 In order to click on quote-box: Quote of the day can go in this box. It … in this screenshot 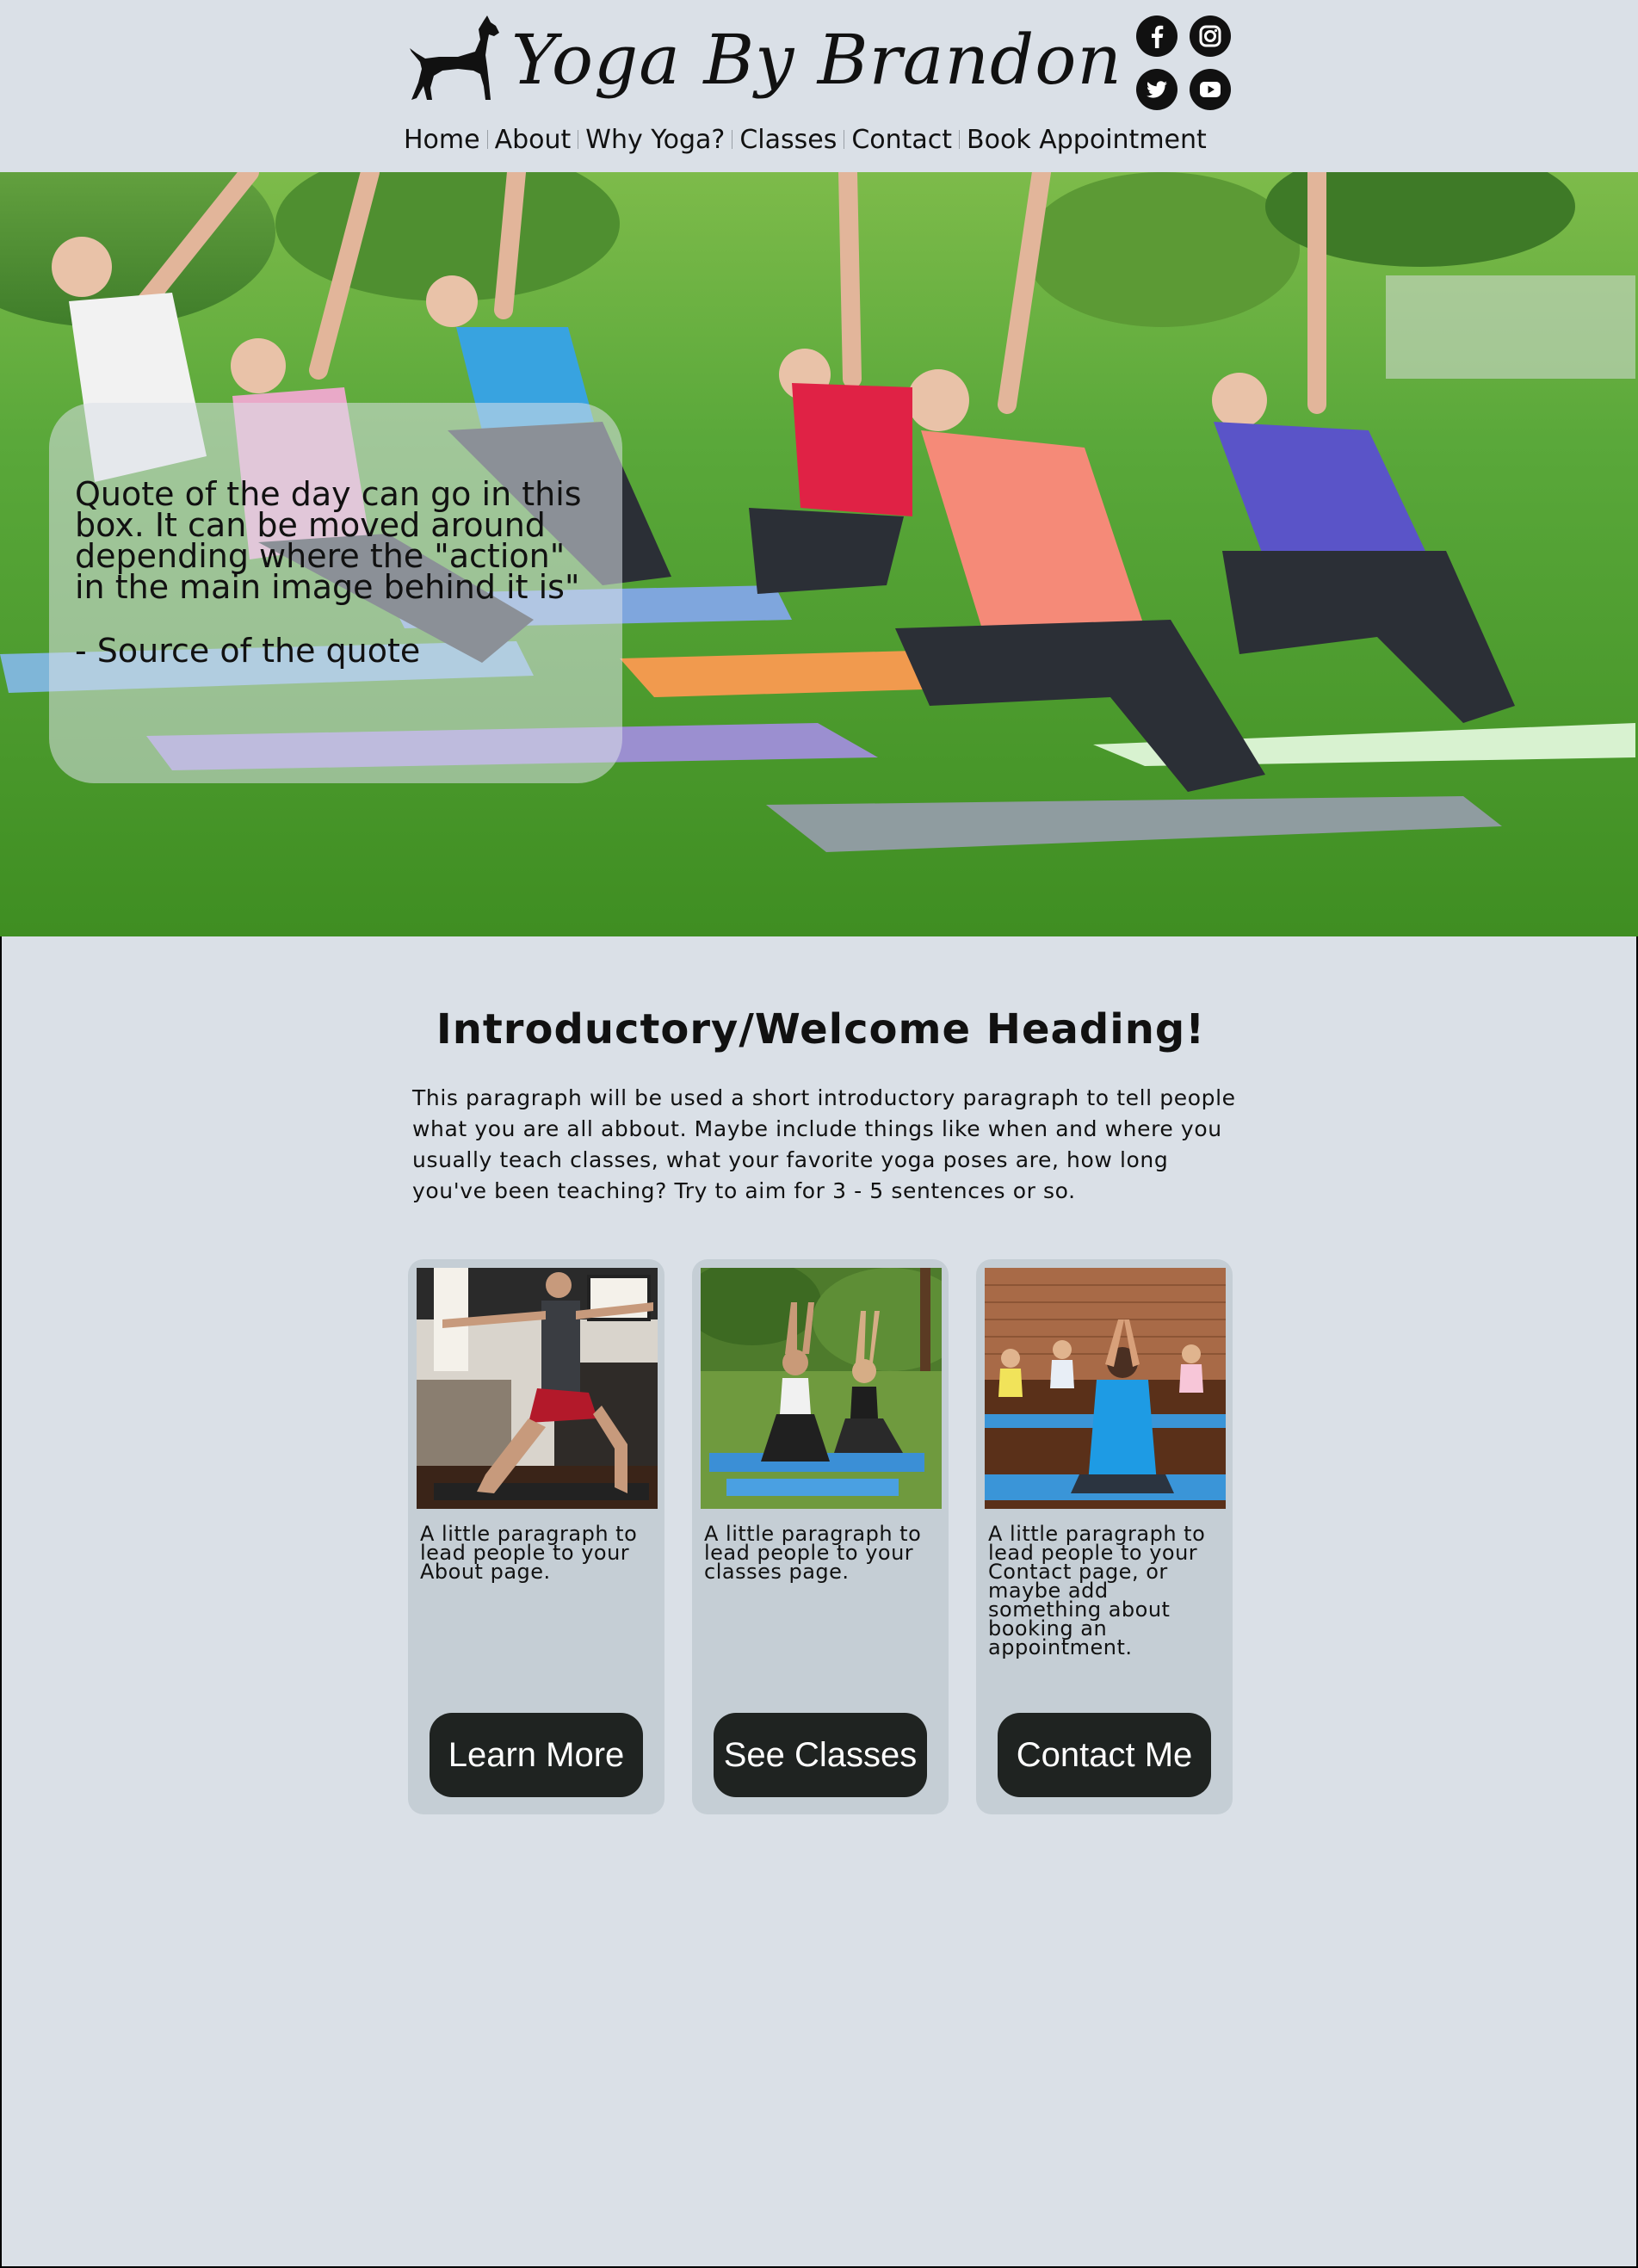, I will do `click(336, 593)`.